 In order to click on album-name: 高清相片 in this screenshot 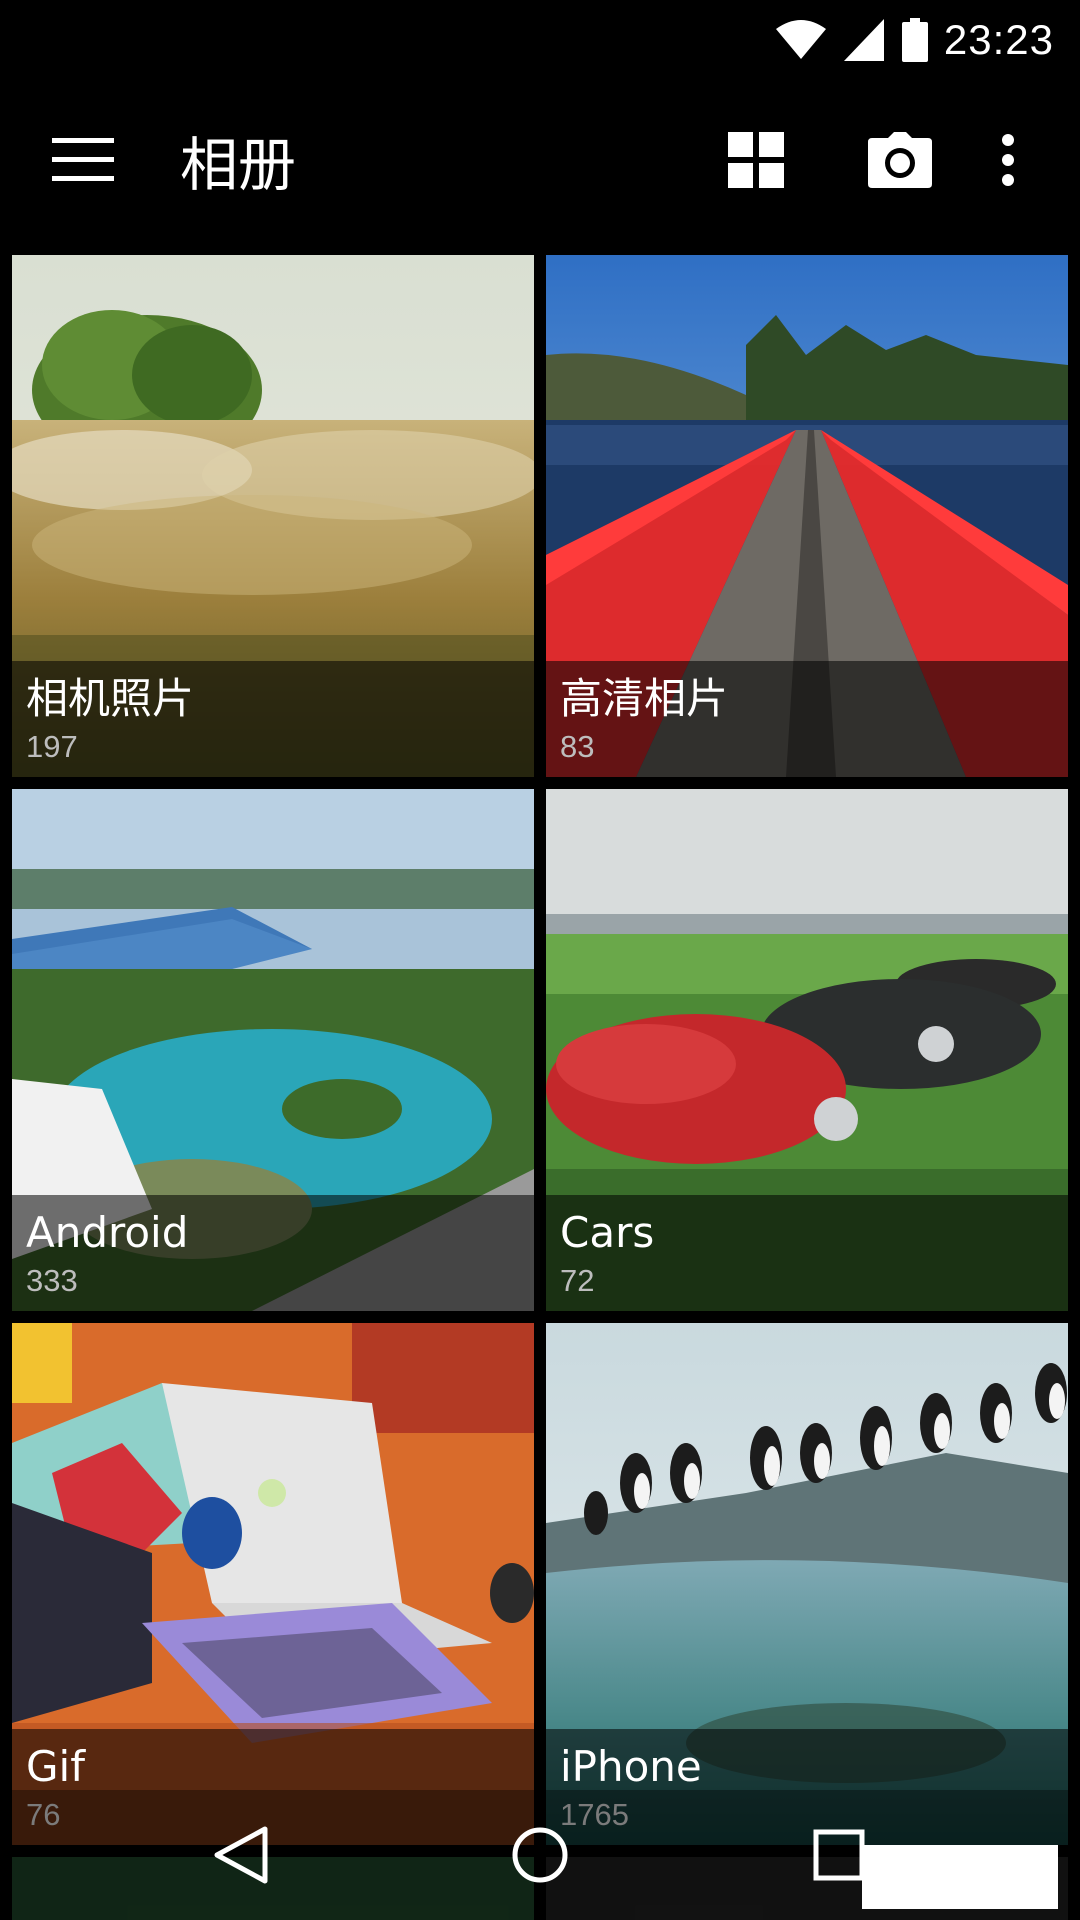, I will do `click(644, 698)`.